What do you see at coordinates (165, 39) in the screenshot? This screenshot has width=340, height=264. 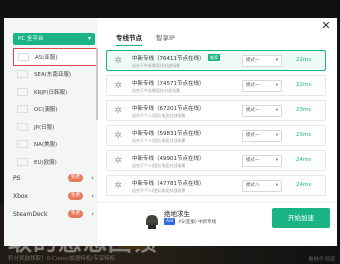 I see `tab-smart-ip: 智享IP` at bounding box center [165, 39].